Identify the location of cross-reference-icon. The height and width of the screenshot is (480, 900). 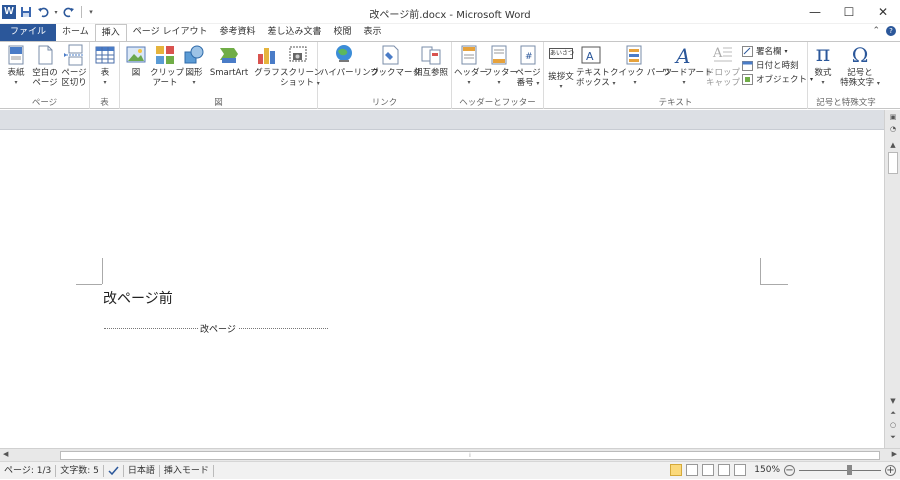
(431, 55).